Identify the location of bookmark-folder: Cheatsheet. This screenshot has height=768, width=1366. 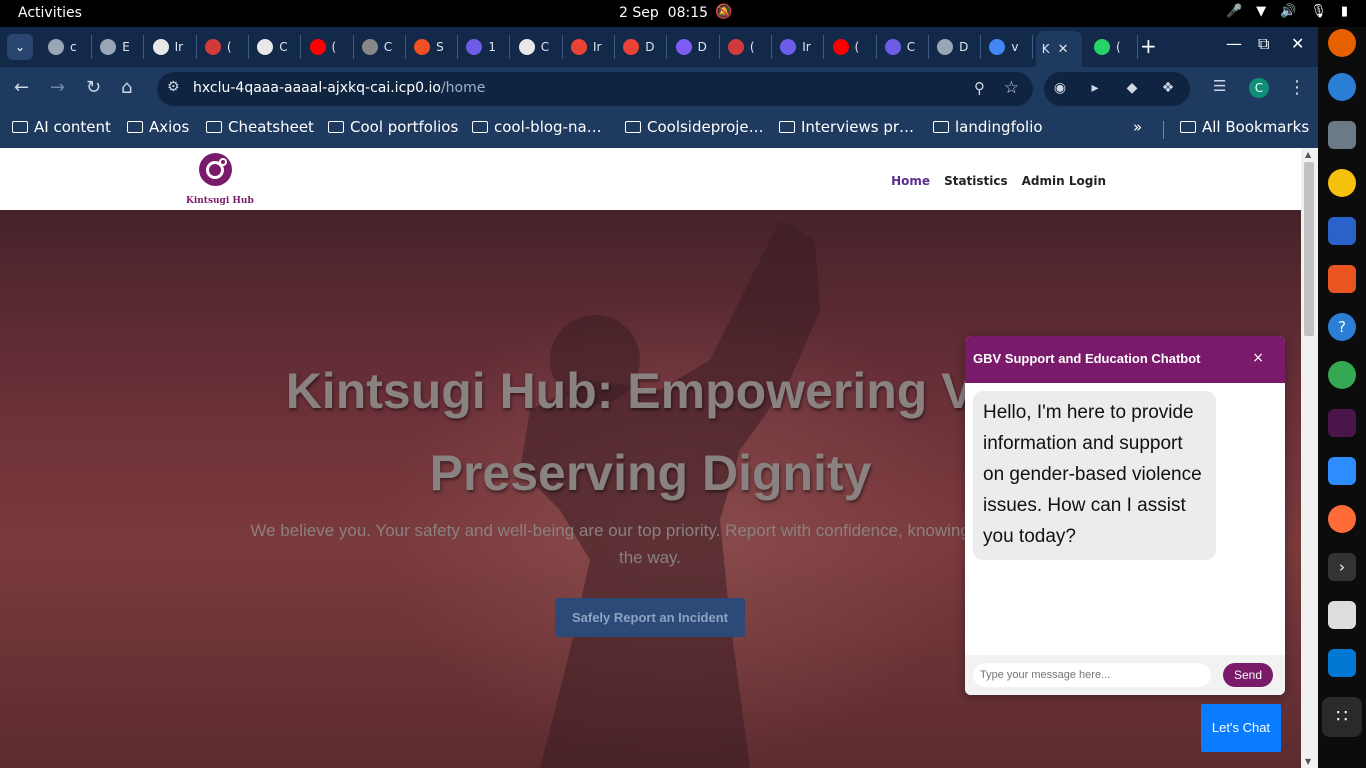
(260, 127).